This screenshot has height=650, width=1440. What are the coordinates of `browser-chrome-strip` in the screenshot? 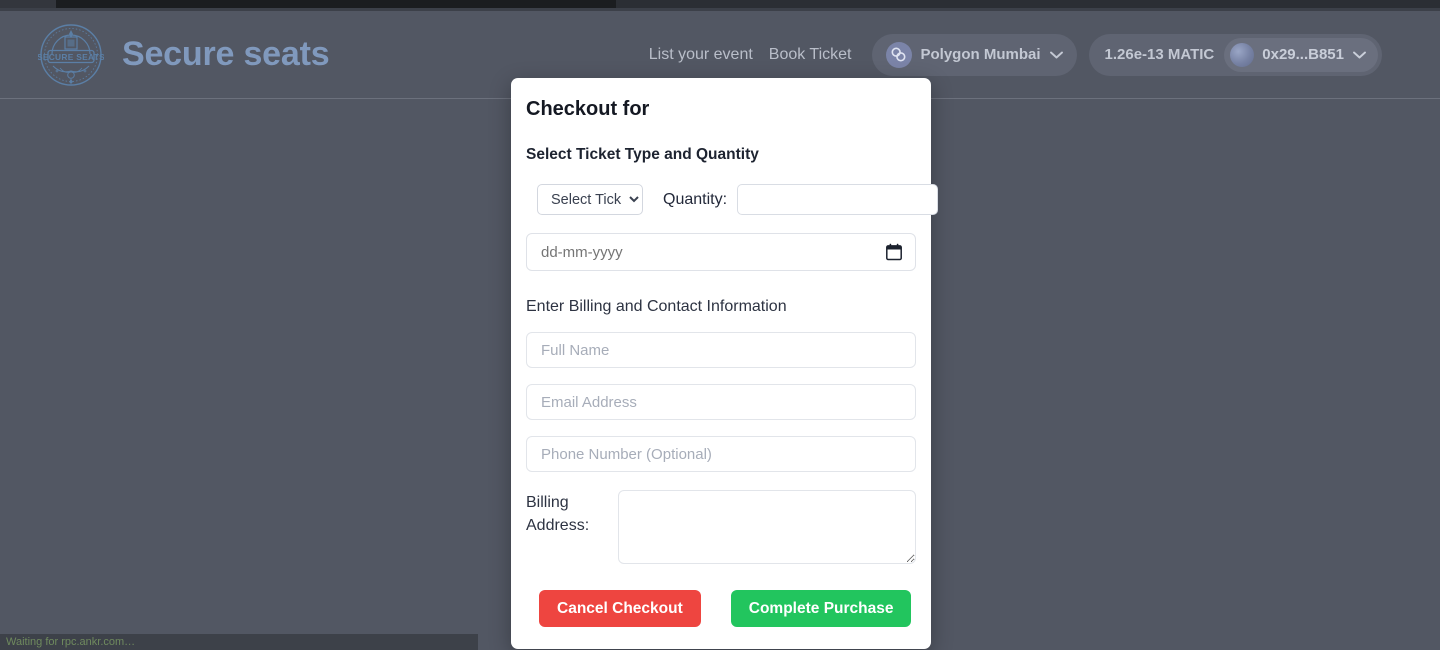 It's located at (720, 4).